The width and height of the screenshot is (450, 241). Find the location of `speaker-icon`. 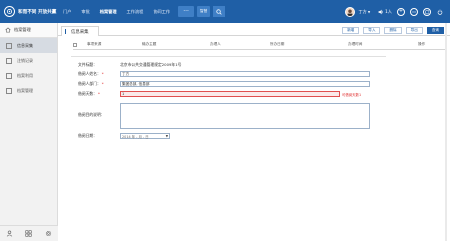

speaker-icon is located at coordinates (381, 11).